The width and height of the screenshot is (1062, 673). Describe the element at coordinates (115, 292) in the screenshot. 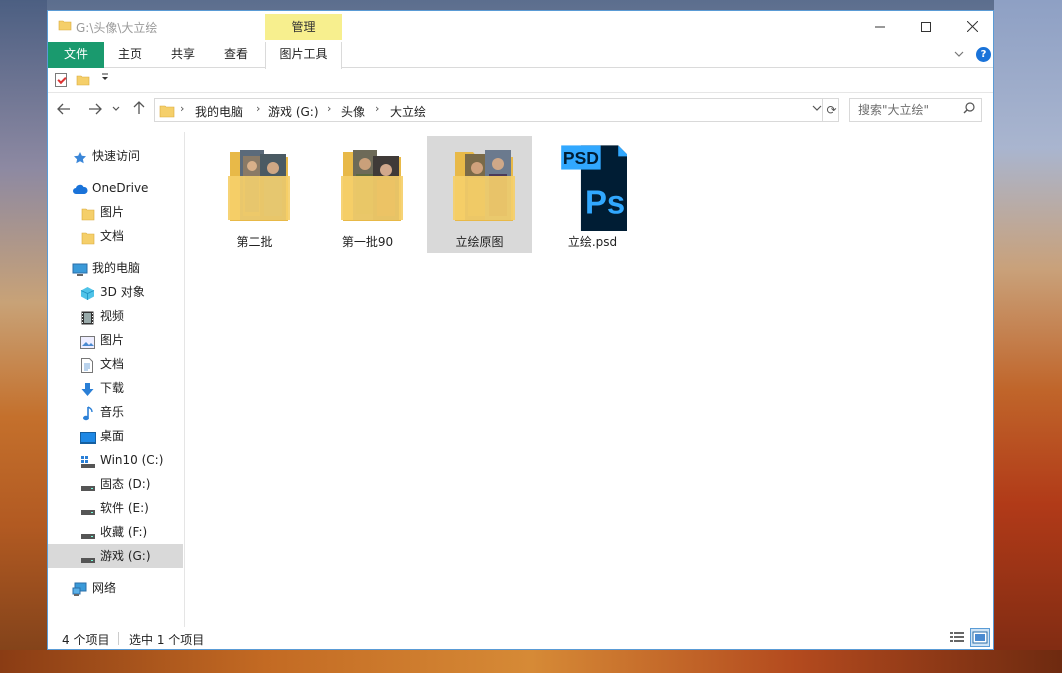

I see `sidebar-item-3d-objects: 3D 对象` at that location.